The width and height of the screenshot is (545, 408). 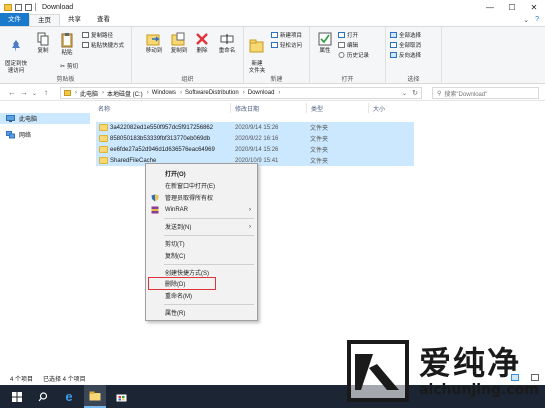 What do you see at coordinates (247, 108) in the screenshot?
I see `column-header-date: 修改日期` at bounding box center [247, 108].